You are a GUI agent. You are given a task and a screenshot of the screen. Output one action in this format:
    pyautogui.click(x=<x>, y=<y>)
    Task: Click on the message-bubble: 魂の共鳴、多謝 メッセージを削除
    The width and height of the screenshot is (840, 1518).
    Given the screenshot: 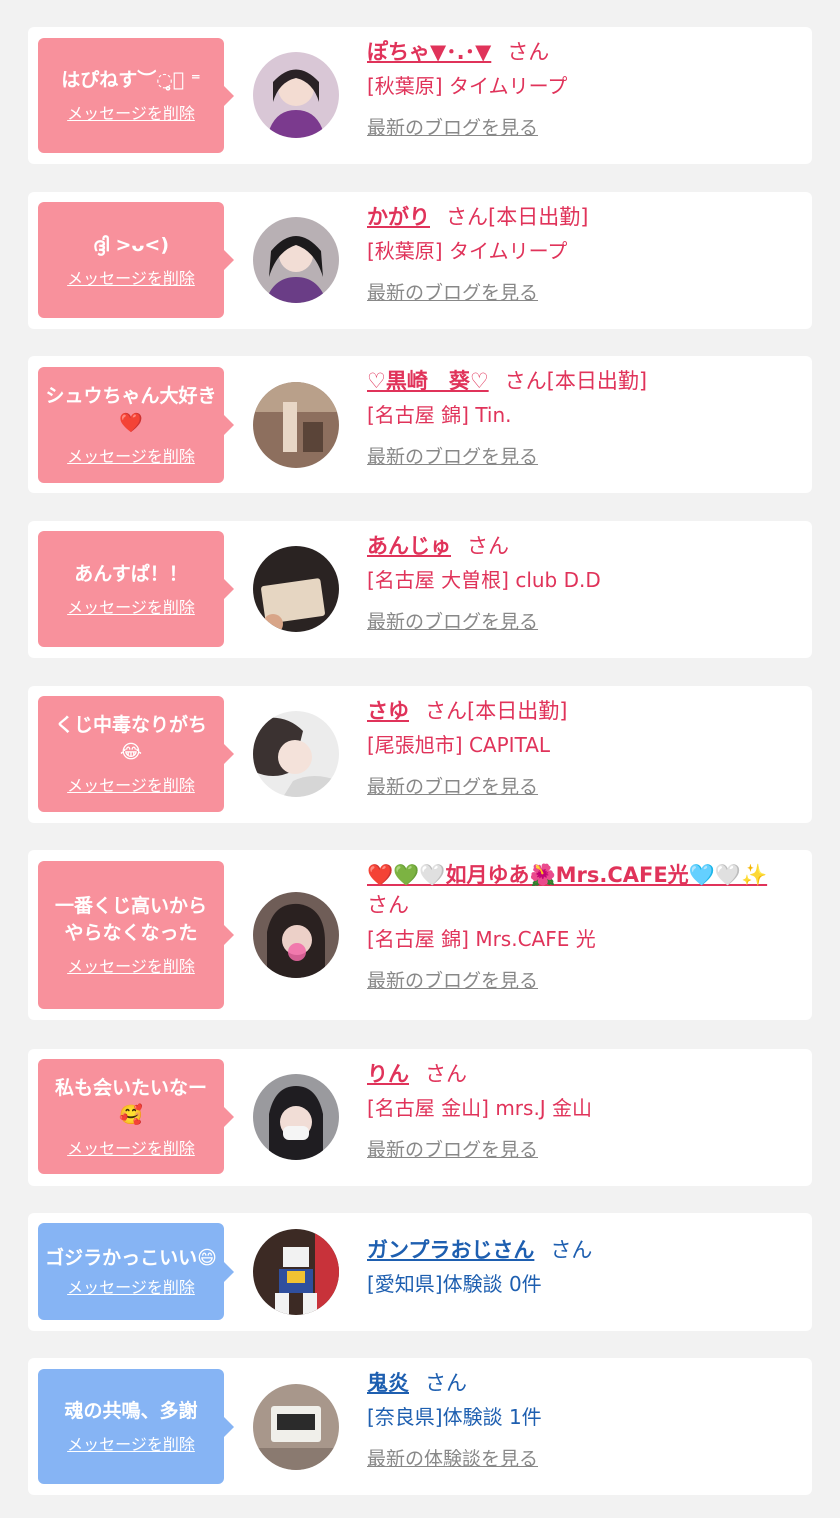 What is the action you would take?
    pyautogui.click(x=136, y=1426)
    